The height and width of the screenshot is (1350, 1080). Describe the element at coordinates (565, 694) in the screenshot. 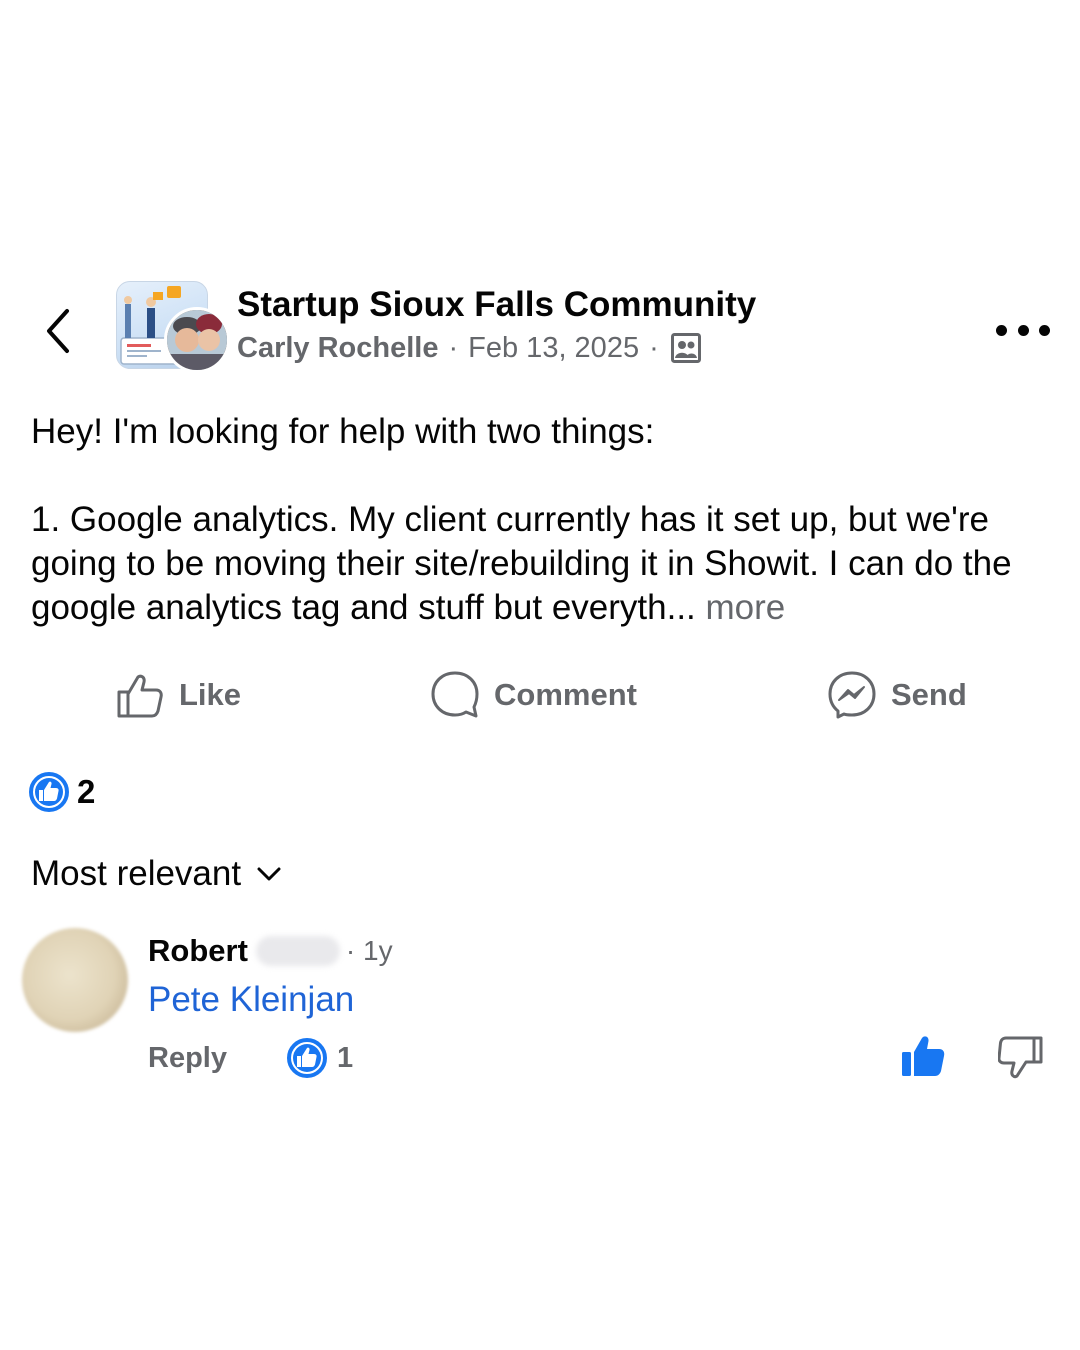

I see `comment-label: Comment` at that location.